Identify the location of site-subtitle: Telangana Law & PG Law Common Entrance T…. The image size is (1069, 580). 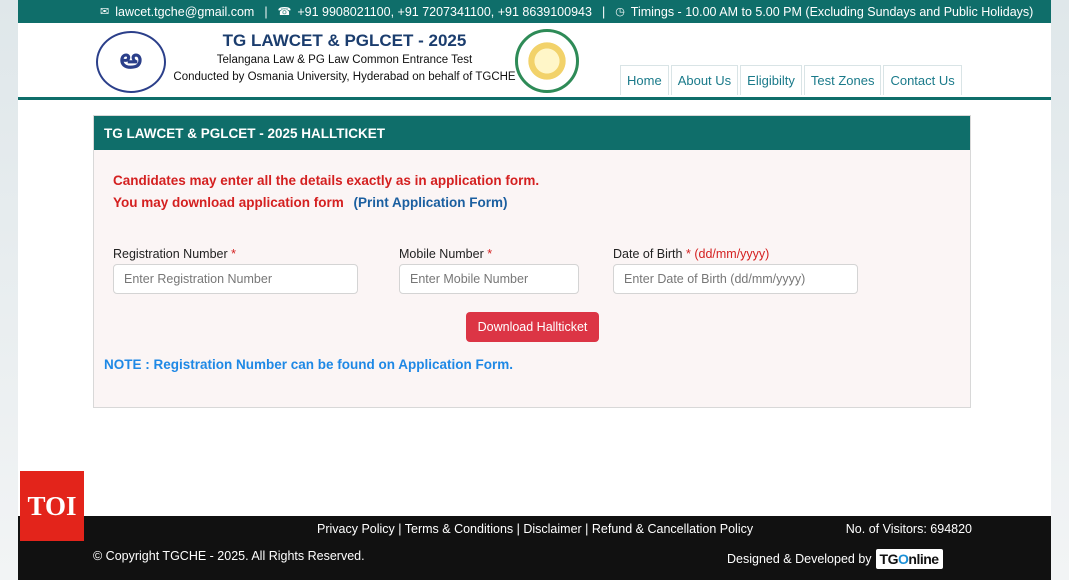
(344, 60).